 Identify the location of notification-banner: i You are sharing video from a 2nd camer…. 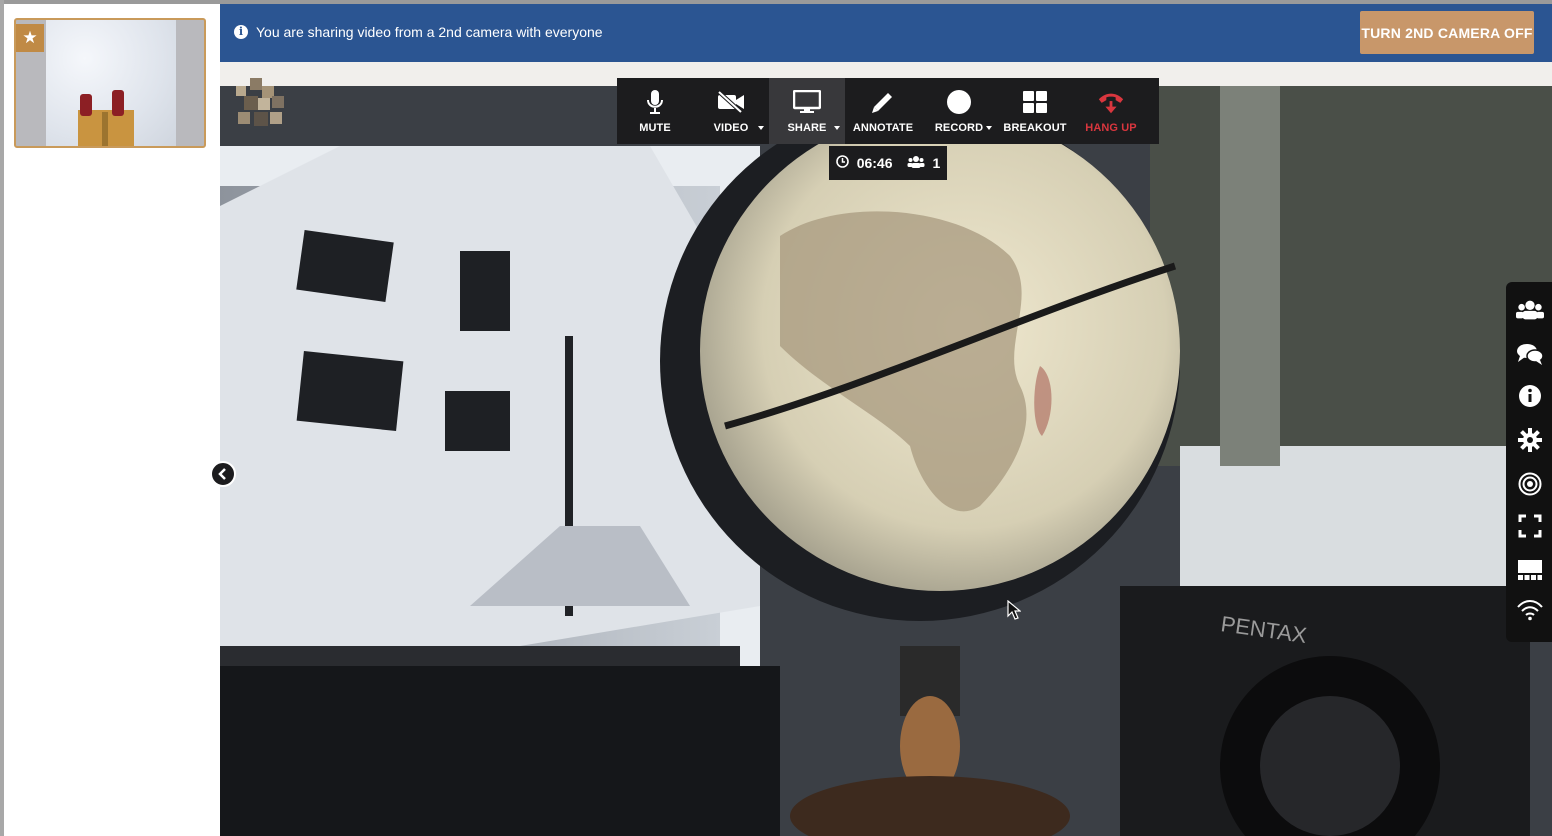
(886, 33).